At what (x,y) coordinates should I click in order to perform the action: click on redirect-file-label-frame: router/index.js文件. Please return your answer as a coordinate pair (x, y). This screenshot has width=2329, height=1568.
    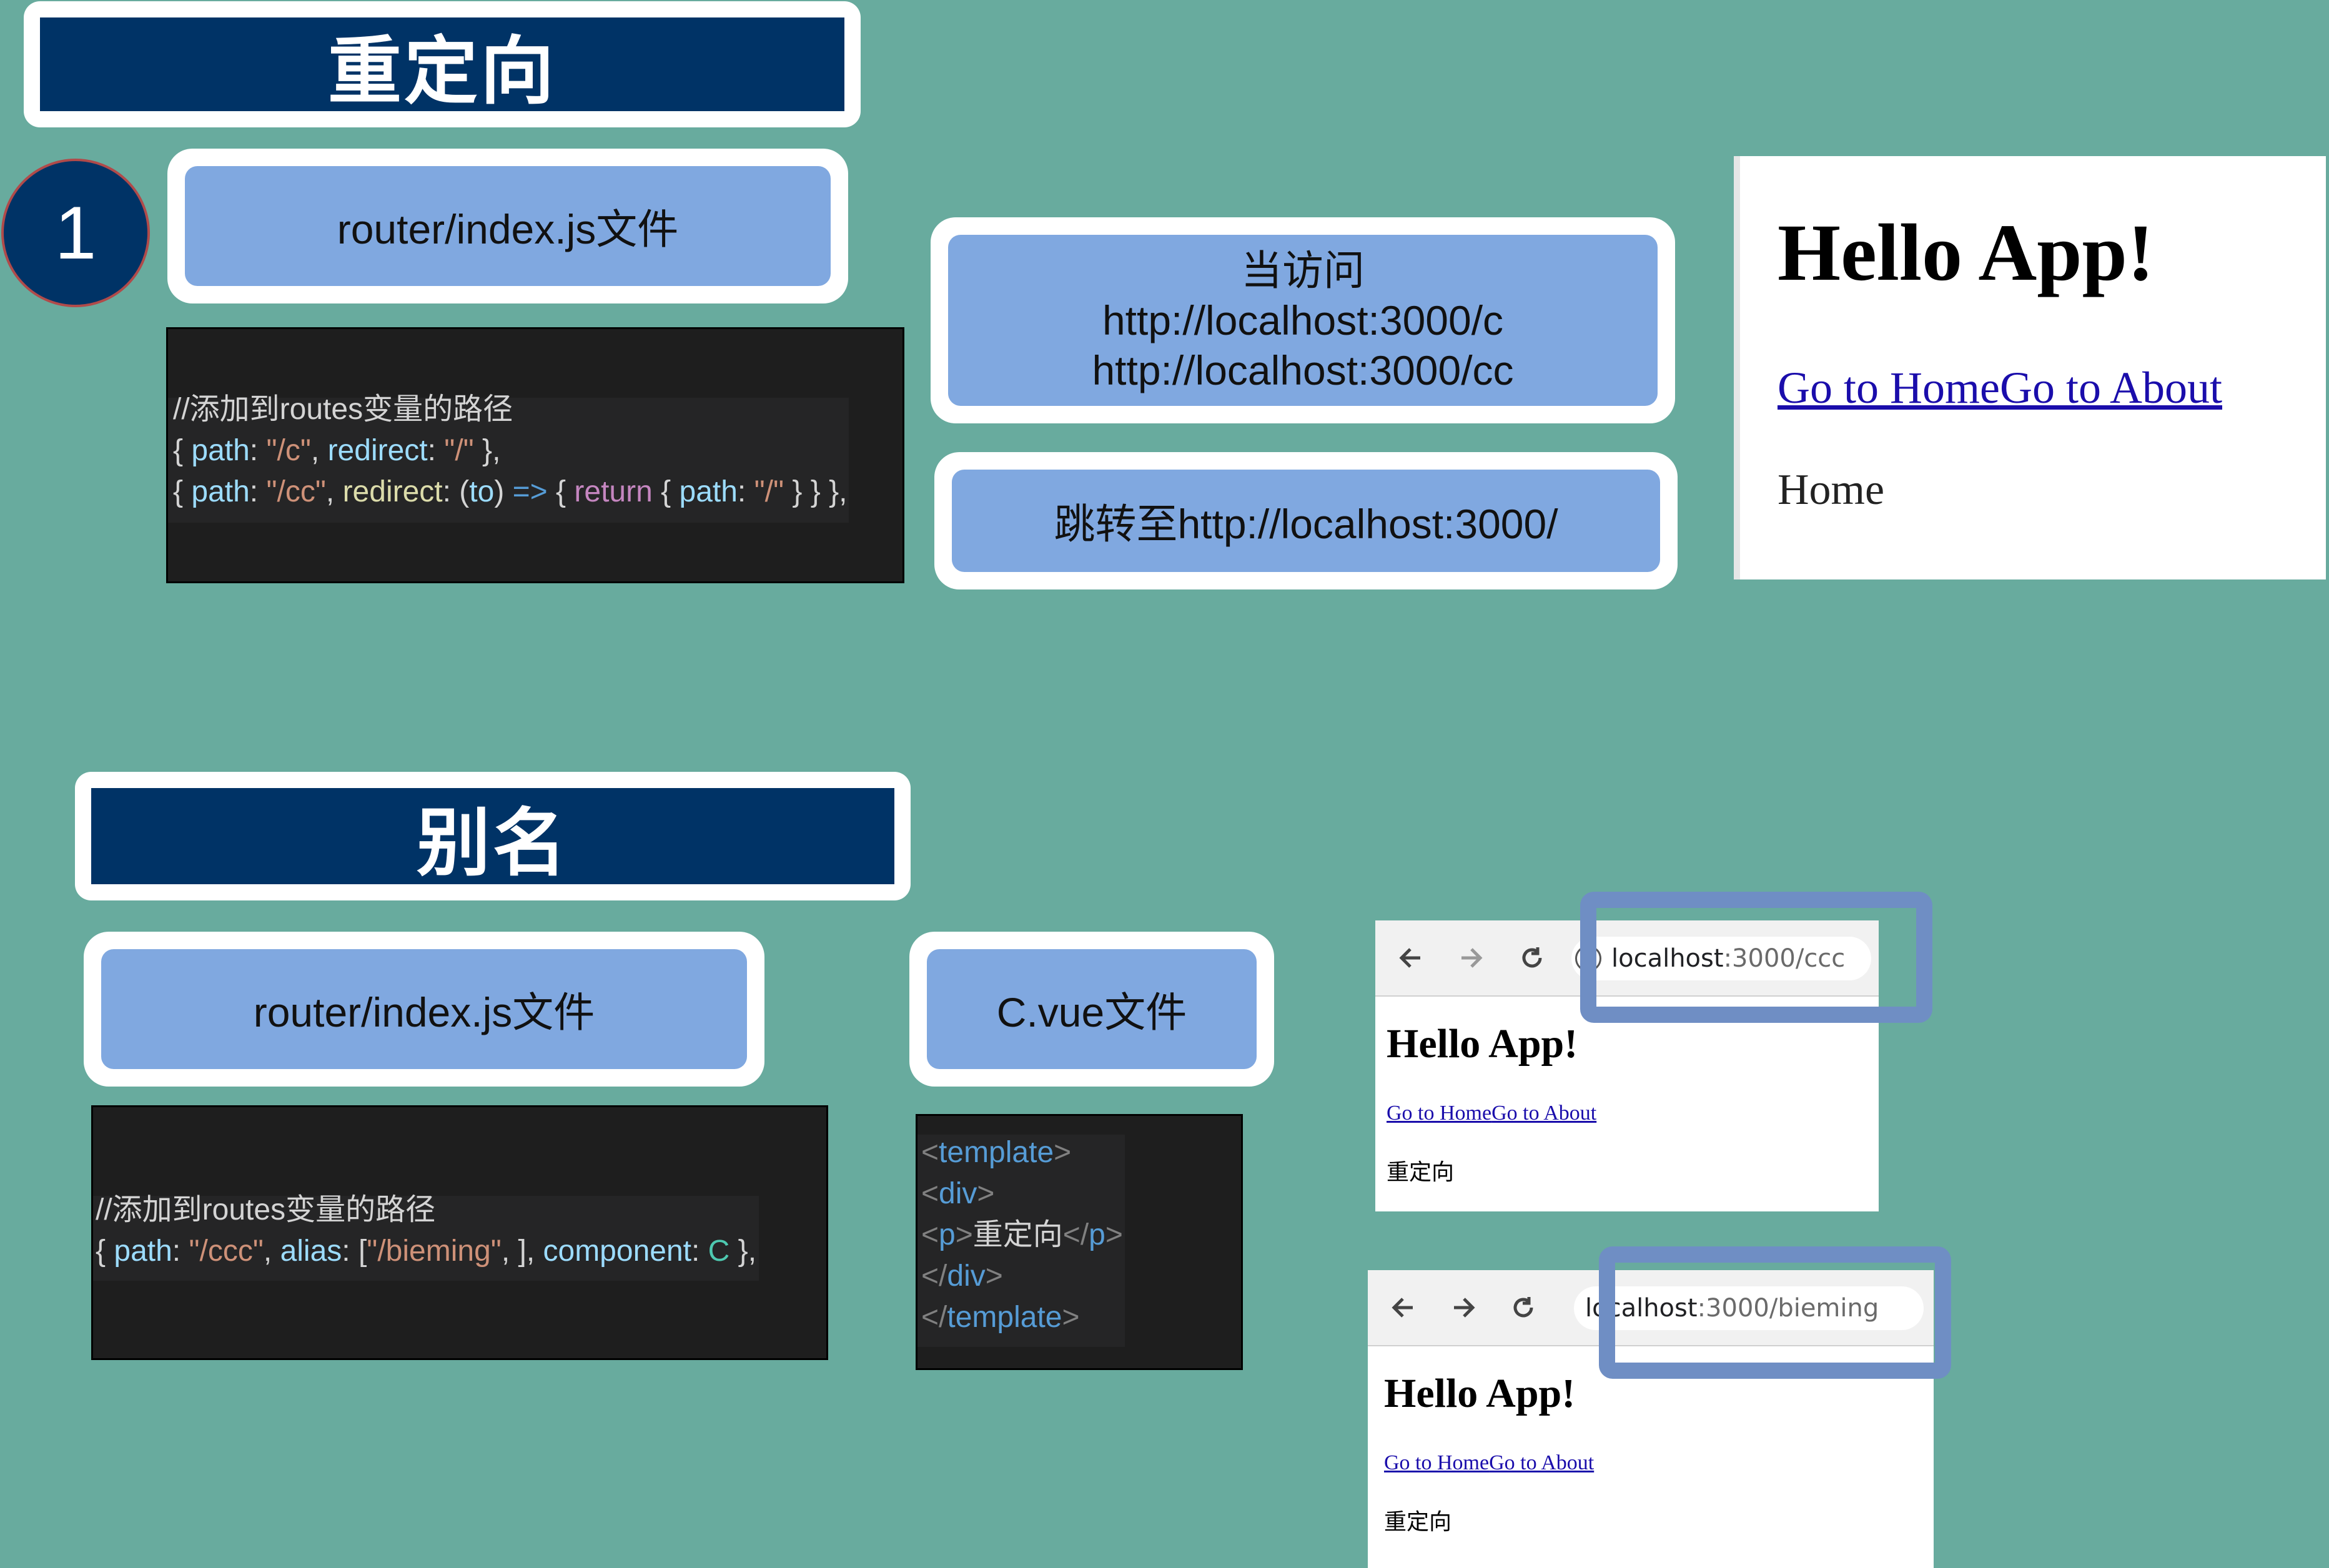
    Looking at the image, I should click on (508, 226).